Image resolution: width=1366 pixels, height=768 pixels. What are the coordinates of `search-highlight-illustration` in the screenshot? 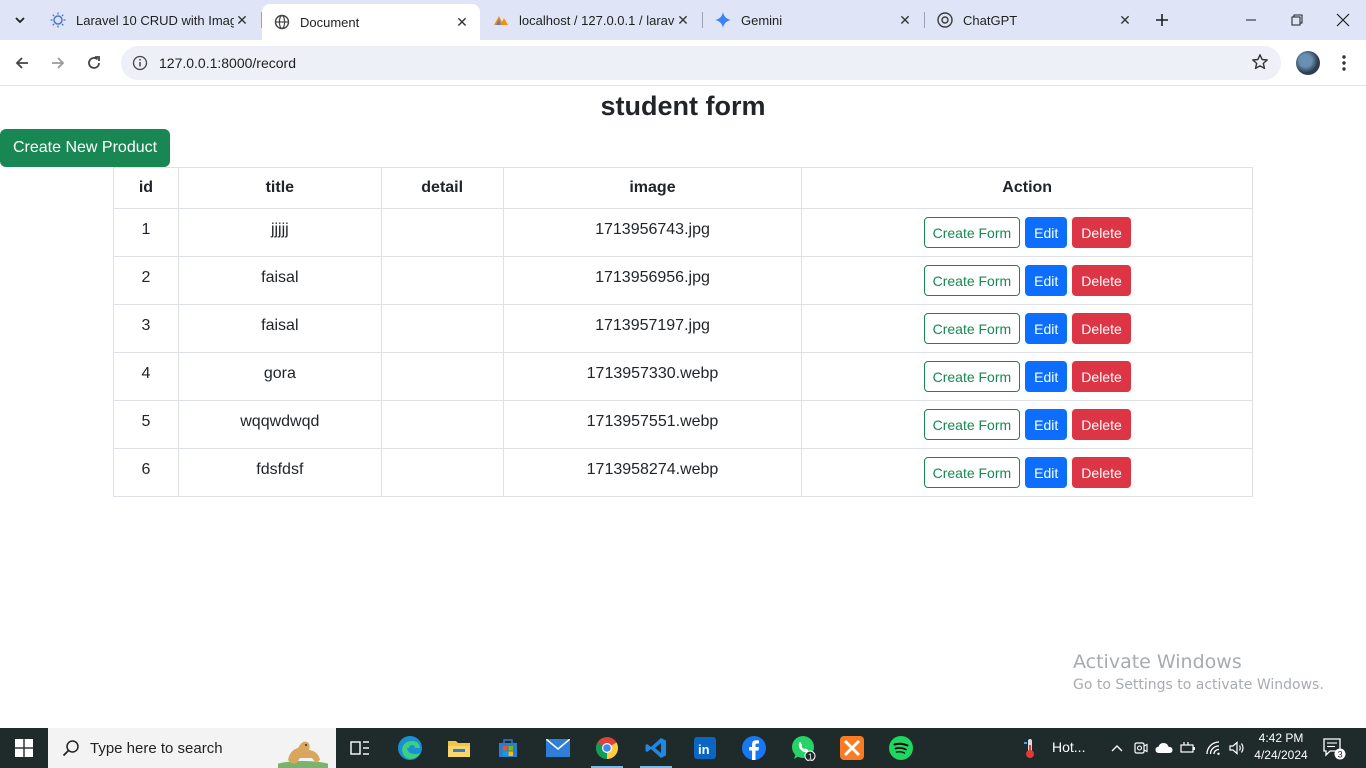 It's located at (303, 754).